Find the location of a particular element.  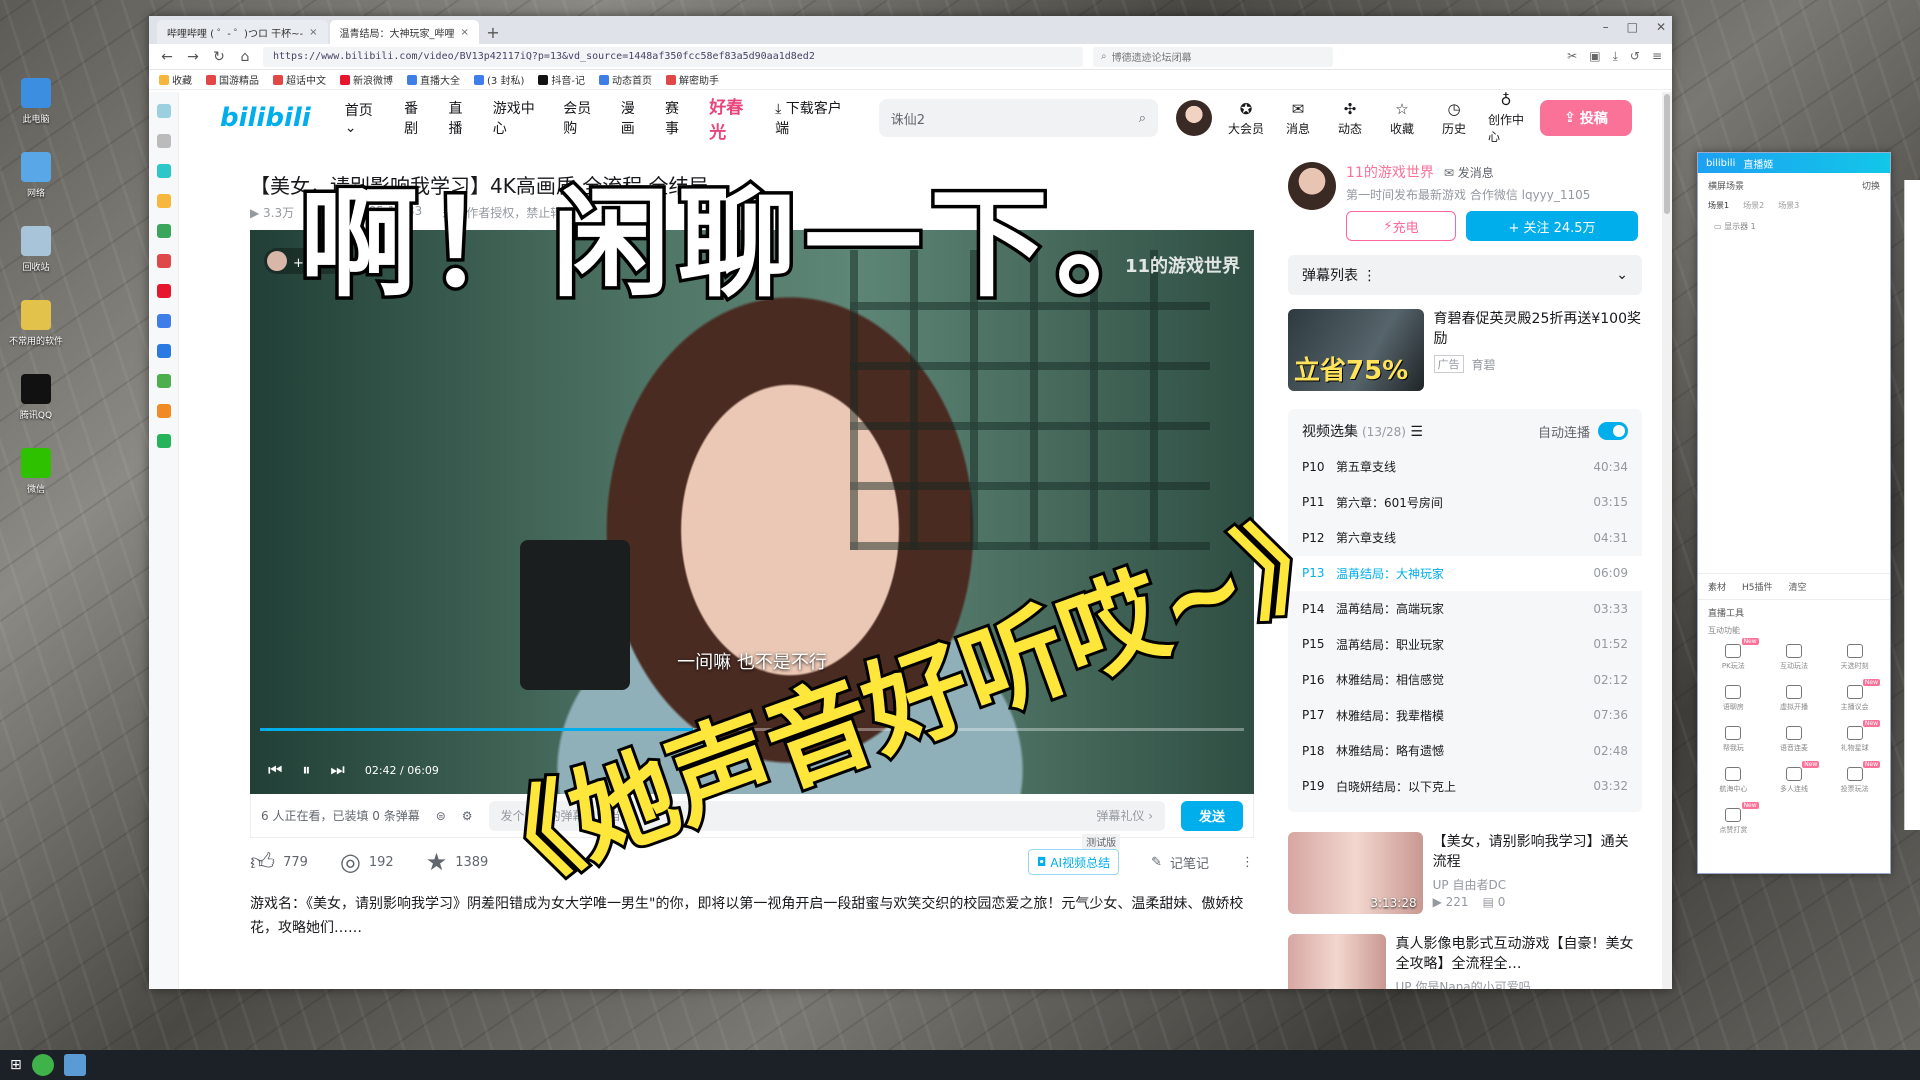

desktop-icon: 不常用的软件 is located at coordinates (36, 336).